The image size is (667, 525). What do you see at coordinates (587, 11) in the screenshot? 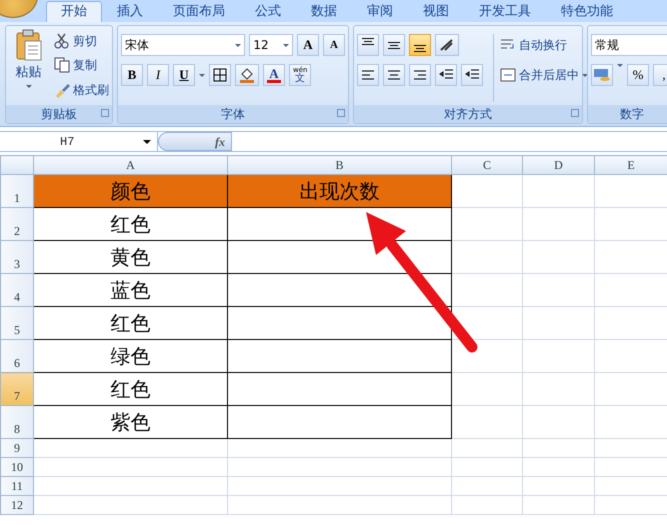
I see `ribbon-tab: 特色功能` at bounding box center [587, 11].